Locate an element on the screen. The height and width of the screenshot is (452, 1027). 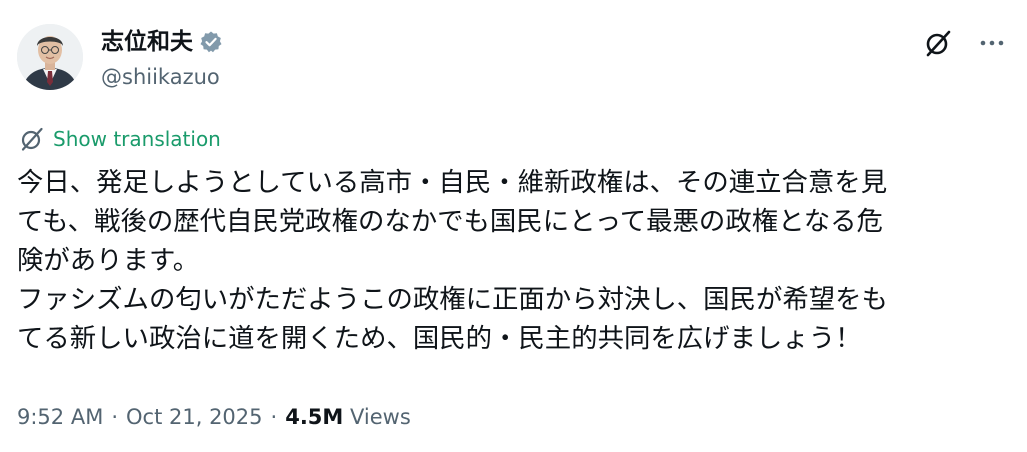
tweet-text-line: 今日、発足しようとしている高市・自民・維新政権は、その連立合意を見 is located at coordinates (452, 182).